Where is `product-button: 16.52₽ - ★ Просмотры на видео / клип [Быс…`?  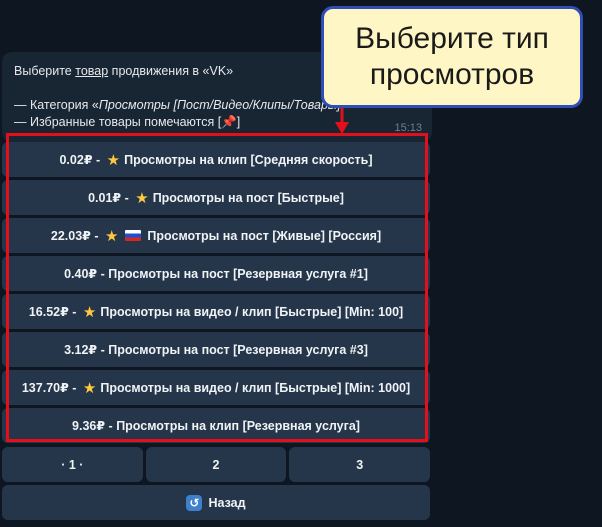 product-button: 16.52₽ - ★ Просмотры на видео / клип [Быс… is located at coordinates (216, 311).